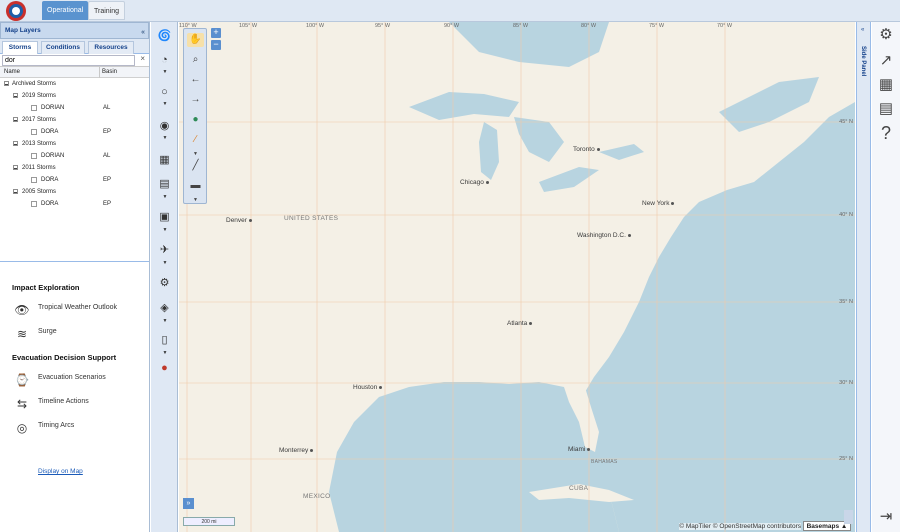 Image resolution: width=900 pixels, height=532 pixels. I want to click on calculator-icon: ▦, so click(886, 85).